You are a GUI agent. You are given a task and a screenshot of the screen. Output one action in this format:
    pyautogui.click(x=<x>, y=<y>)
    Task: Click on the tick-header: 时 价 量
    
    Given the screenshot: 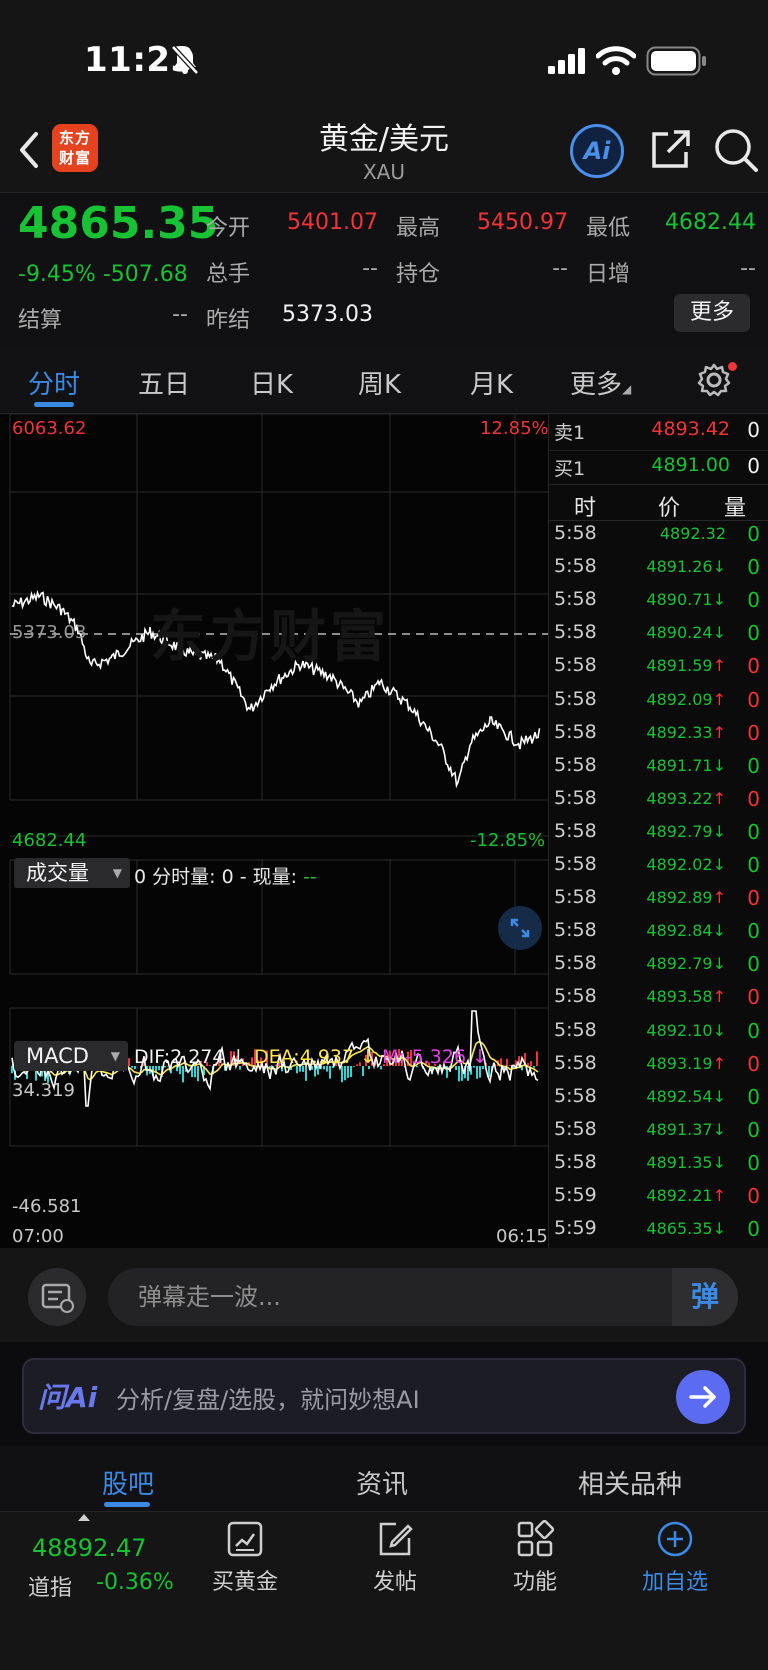 What is the action you would take?
    pyautogui.click(x=658, y=506)
    